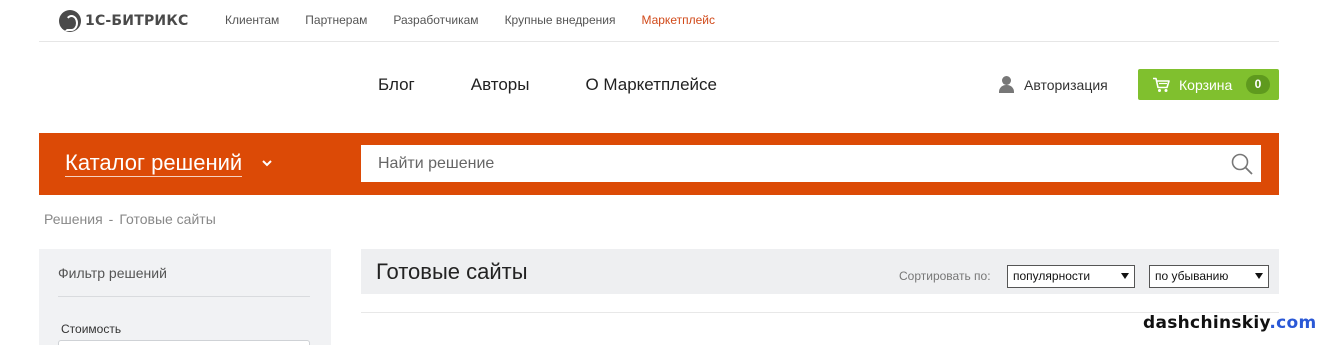  I want to click on sort-order-value: по убыванию, so click(1192, 276).